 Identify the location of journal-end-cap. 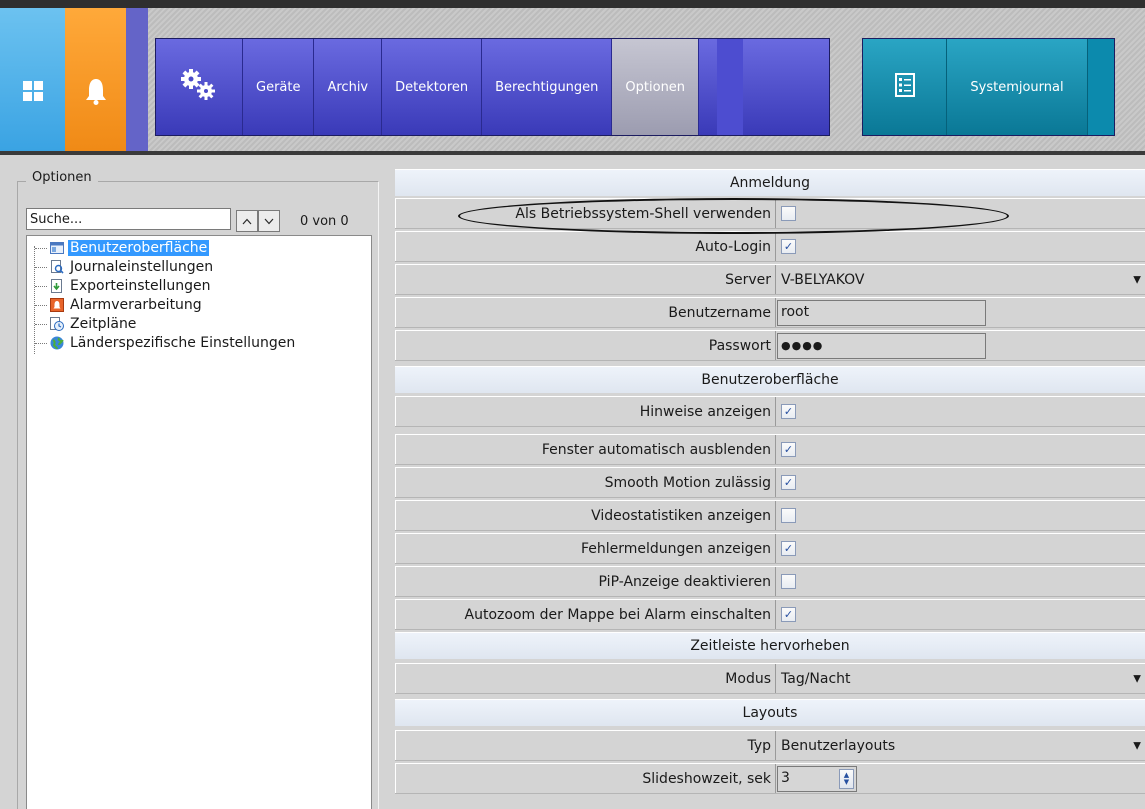
(1101, 87).